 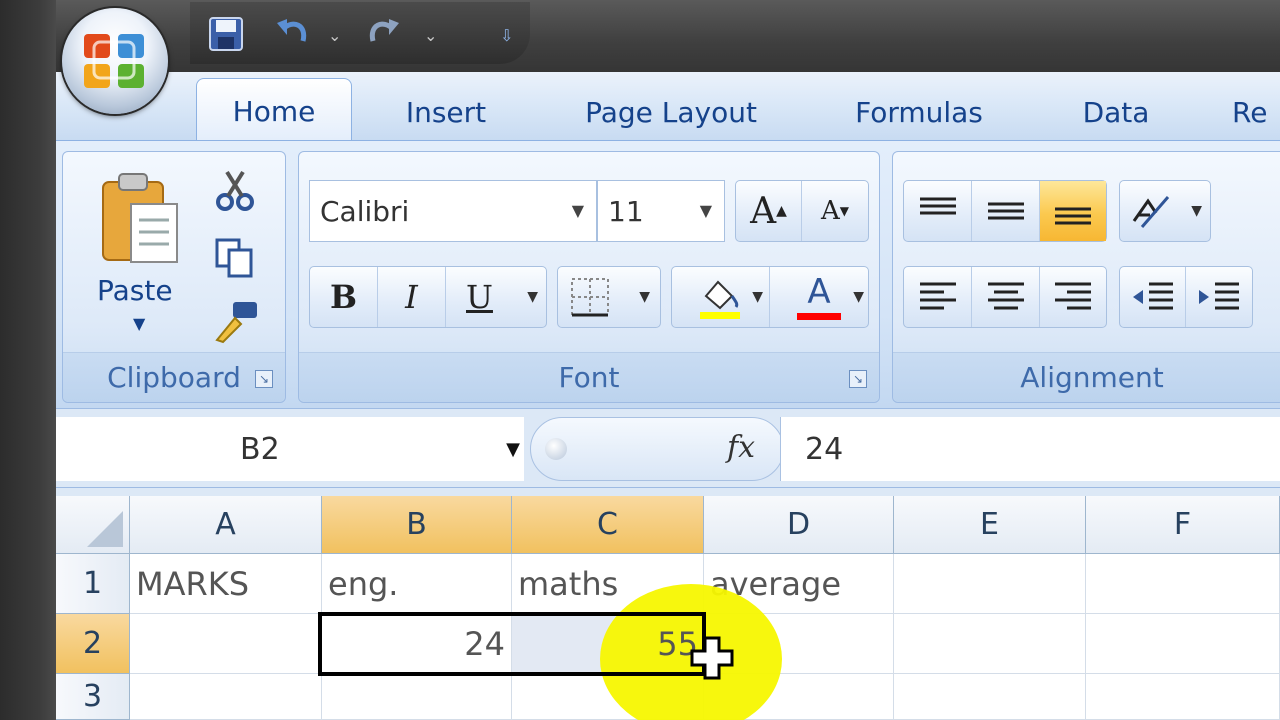 I want to click on column-header-a: A, so click(x=226, y=525).